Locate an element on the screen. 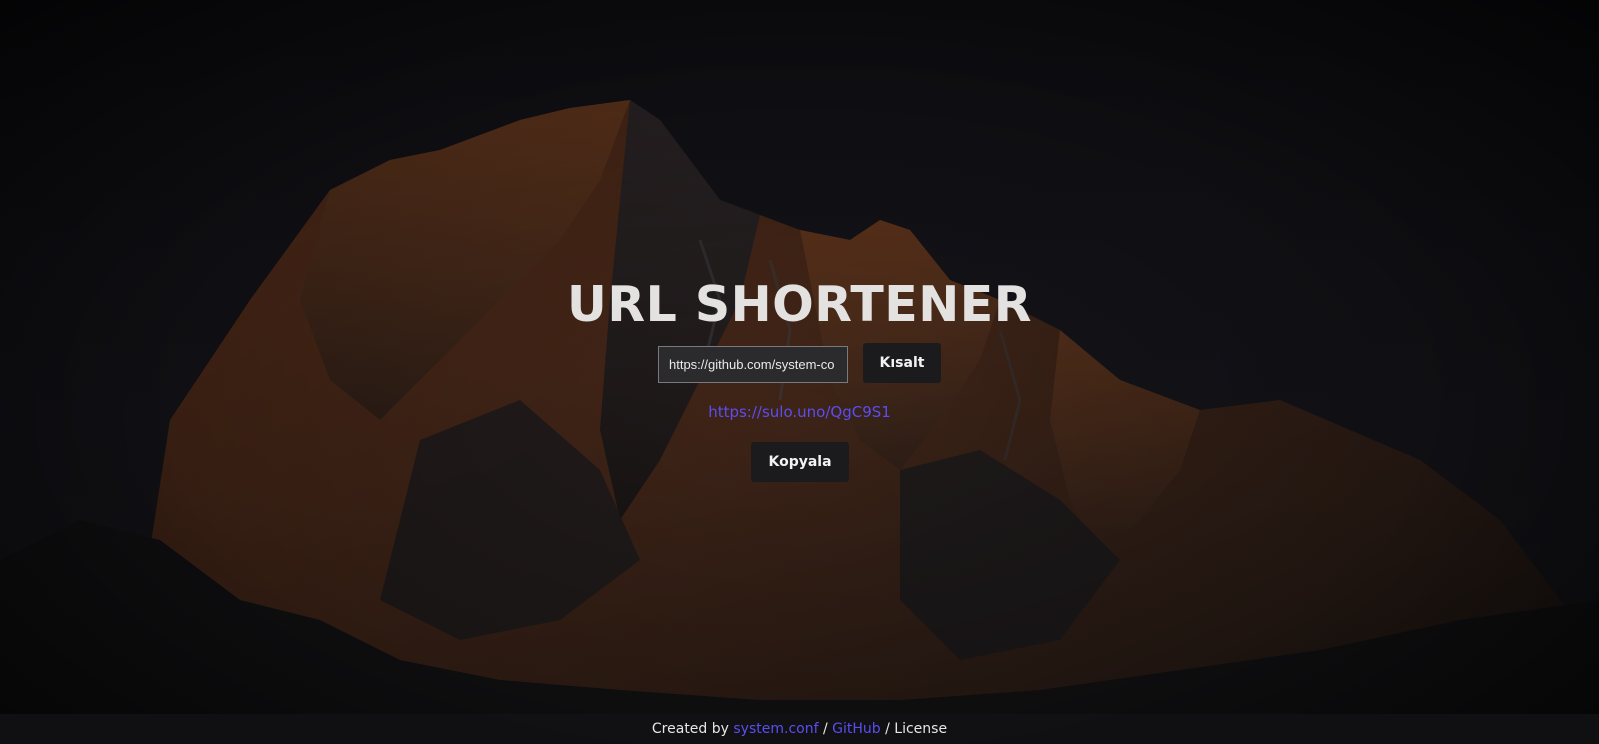 This screenshot has width=1599, height=744. short-url-row: https://sulo.uno/QgC9S1 is located at coordinates (799, 412).